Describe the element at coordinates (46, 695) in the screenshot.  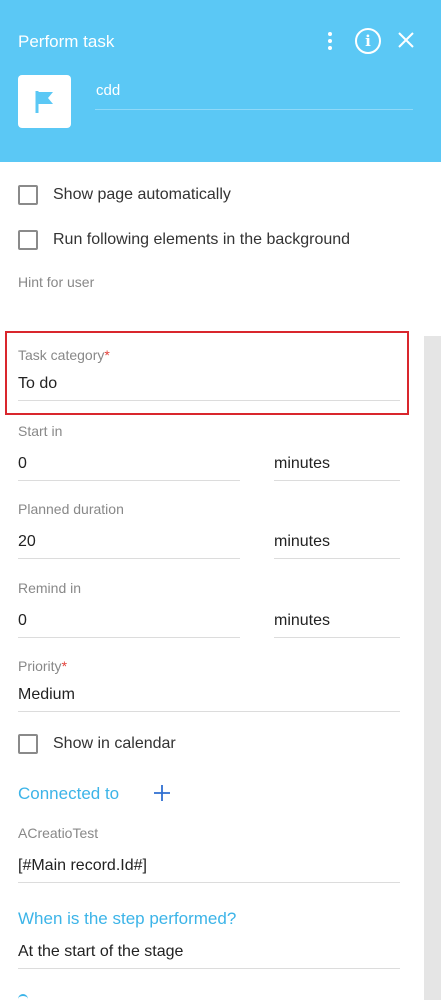
I see `priority-value: Medium` at that location.